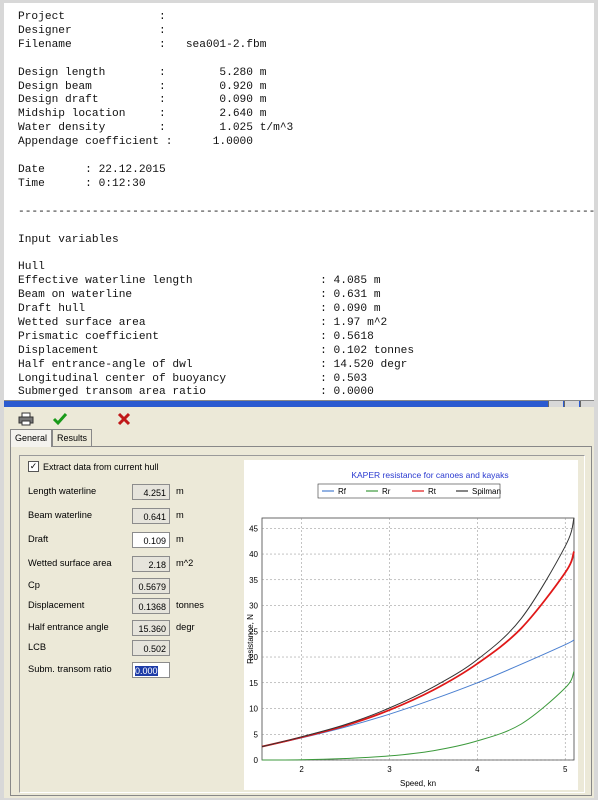  What do you see at coordinates (68, 627) in the screenshot?
I see `field-label: Half entrance angle` at bounding box center [68, 627].